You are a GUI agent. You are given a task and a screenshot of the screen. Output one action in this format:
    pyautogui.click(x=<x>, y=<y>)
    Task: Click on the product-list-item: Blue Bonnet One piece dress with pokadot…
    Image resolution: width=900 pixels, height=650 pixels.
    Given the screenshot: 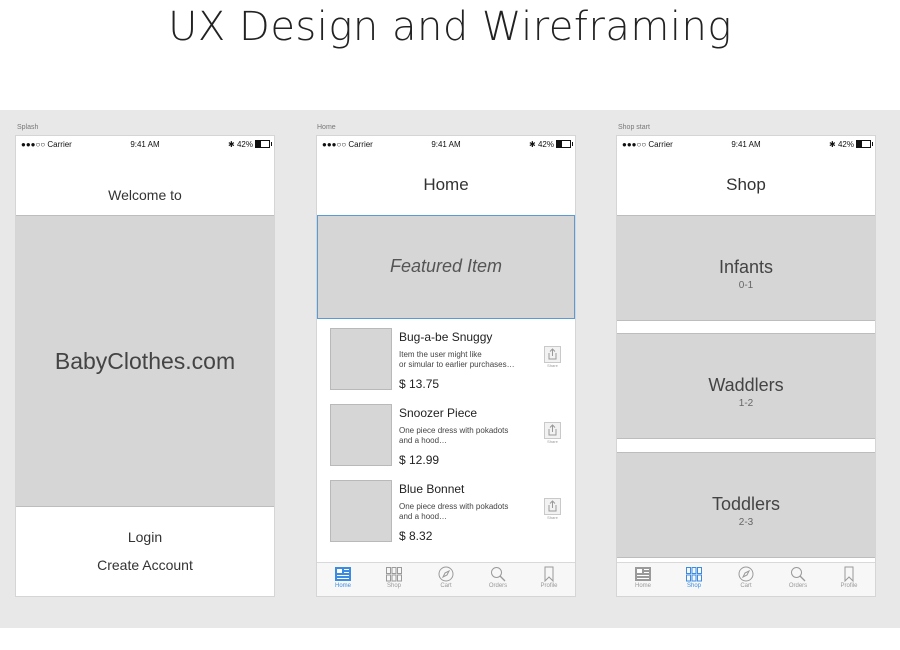 What is the action you would take?
    pyautogui.click(x=446, y=515)
    